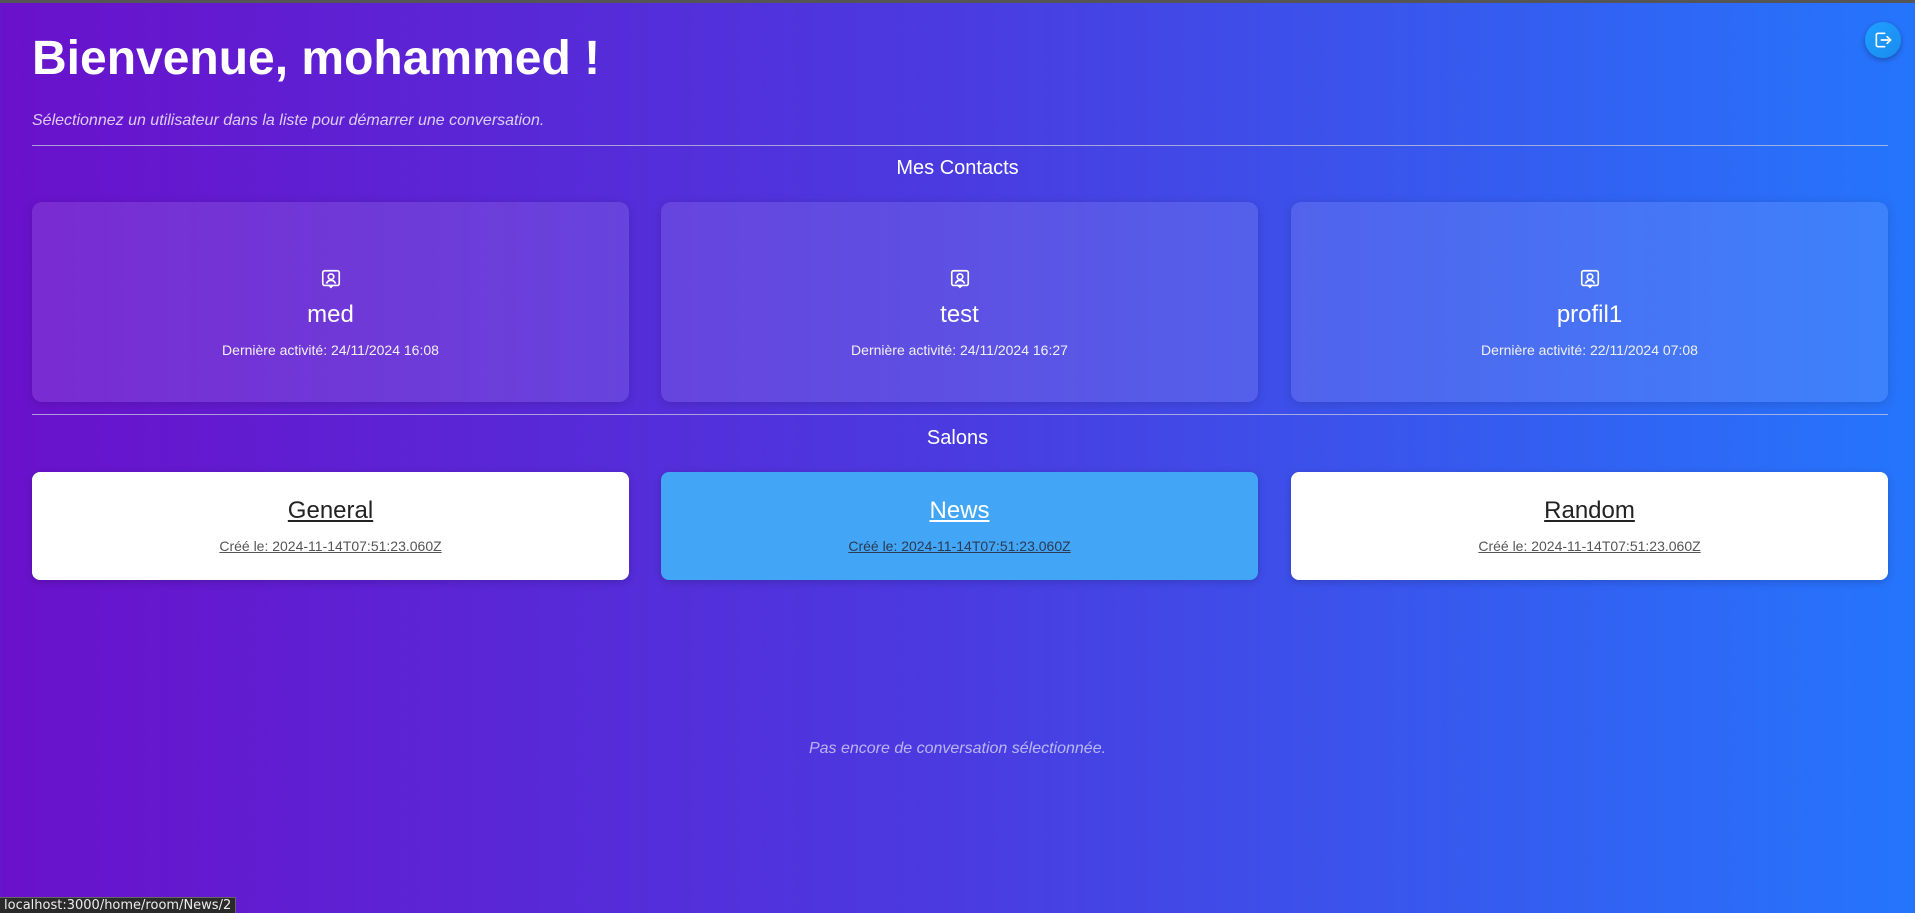 This screenshot has height=913, width=1915. I want to click on link-status-url: localhost:3000/home/room/News/2, so click(118, 905).